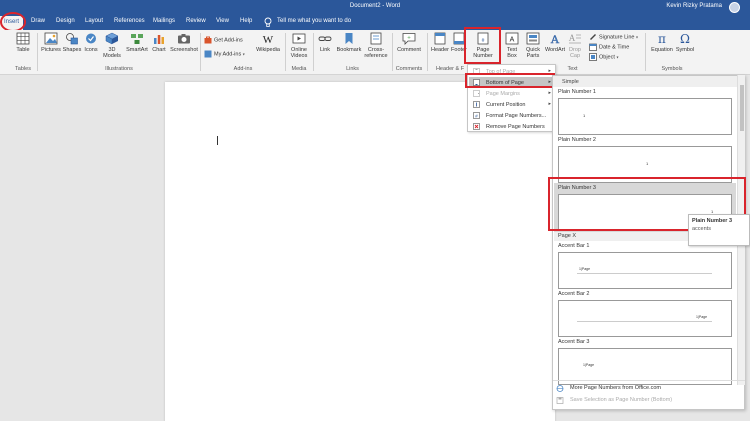 The image size is (750, 421). What do you see at coordinates (164, 21) in the screenshot?
I see `tab-mailings: Mailings` at bounding box center [164, 21].